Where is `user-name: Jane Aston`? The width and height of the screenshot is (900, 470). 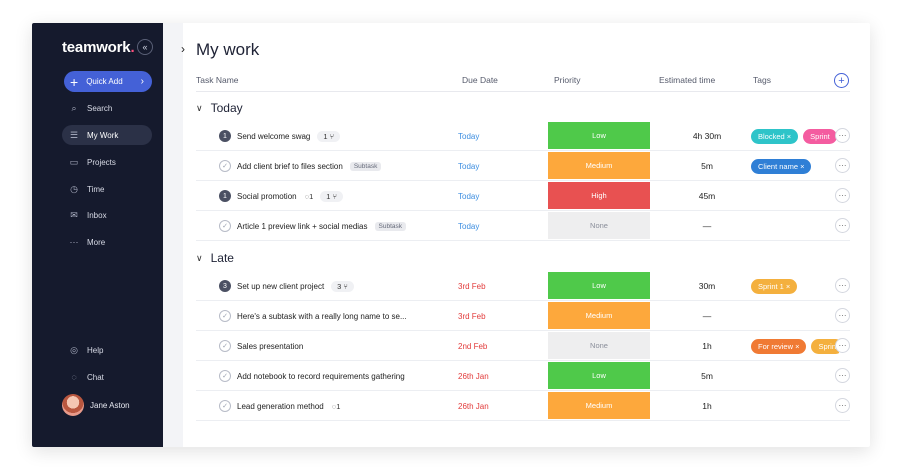 user-name: Jane Aston is located at coordinates (110, 405).